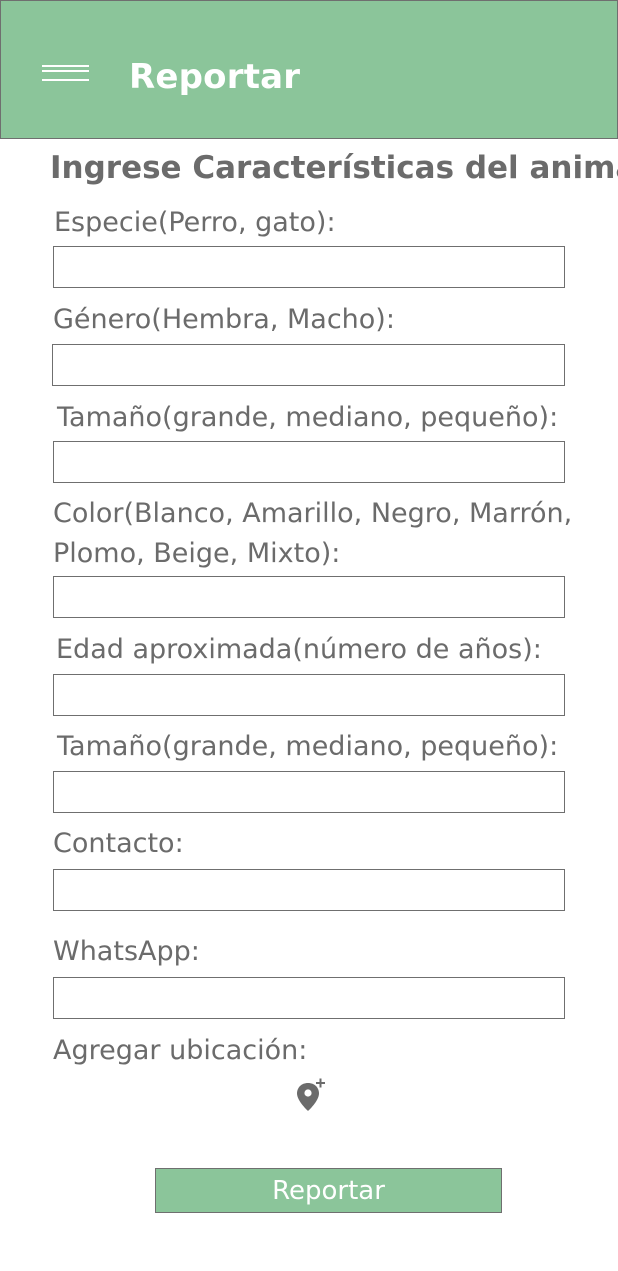 This screenshot has height=1271, width=618. I want to click on form-heading: Ingrese Características del animal, so click(334, 168).